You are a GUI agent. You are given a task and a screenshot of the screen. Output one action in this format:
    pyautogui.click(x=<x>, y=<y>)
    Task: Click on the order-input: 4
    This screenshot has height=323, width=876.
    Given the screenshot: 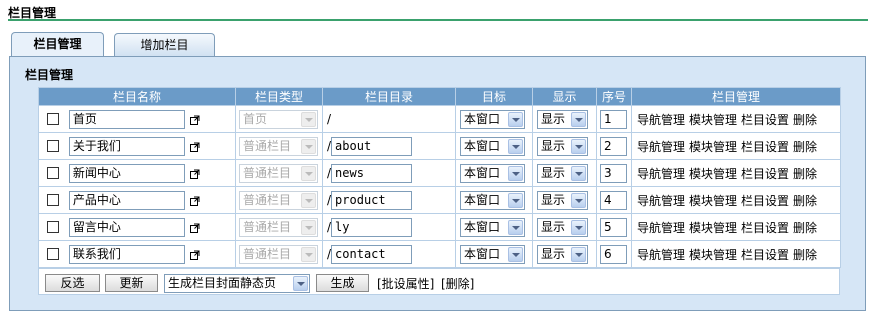 What is the action you would take?
    pyautogui.click(x=613, y=200)
    